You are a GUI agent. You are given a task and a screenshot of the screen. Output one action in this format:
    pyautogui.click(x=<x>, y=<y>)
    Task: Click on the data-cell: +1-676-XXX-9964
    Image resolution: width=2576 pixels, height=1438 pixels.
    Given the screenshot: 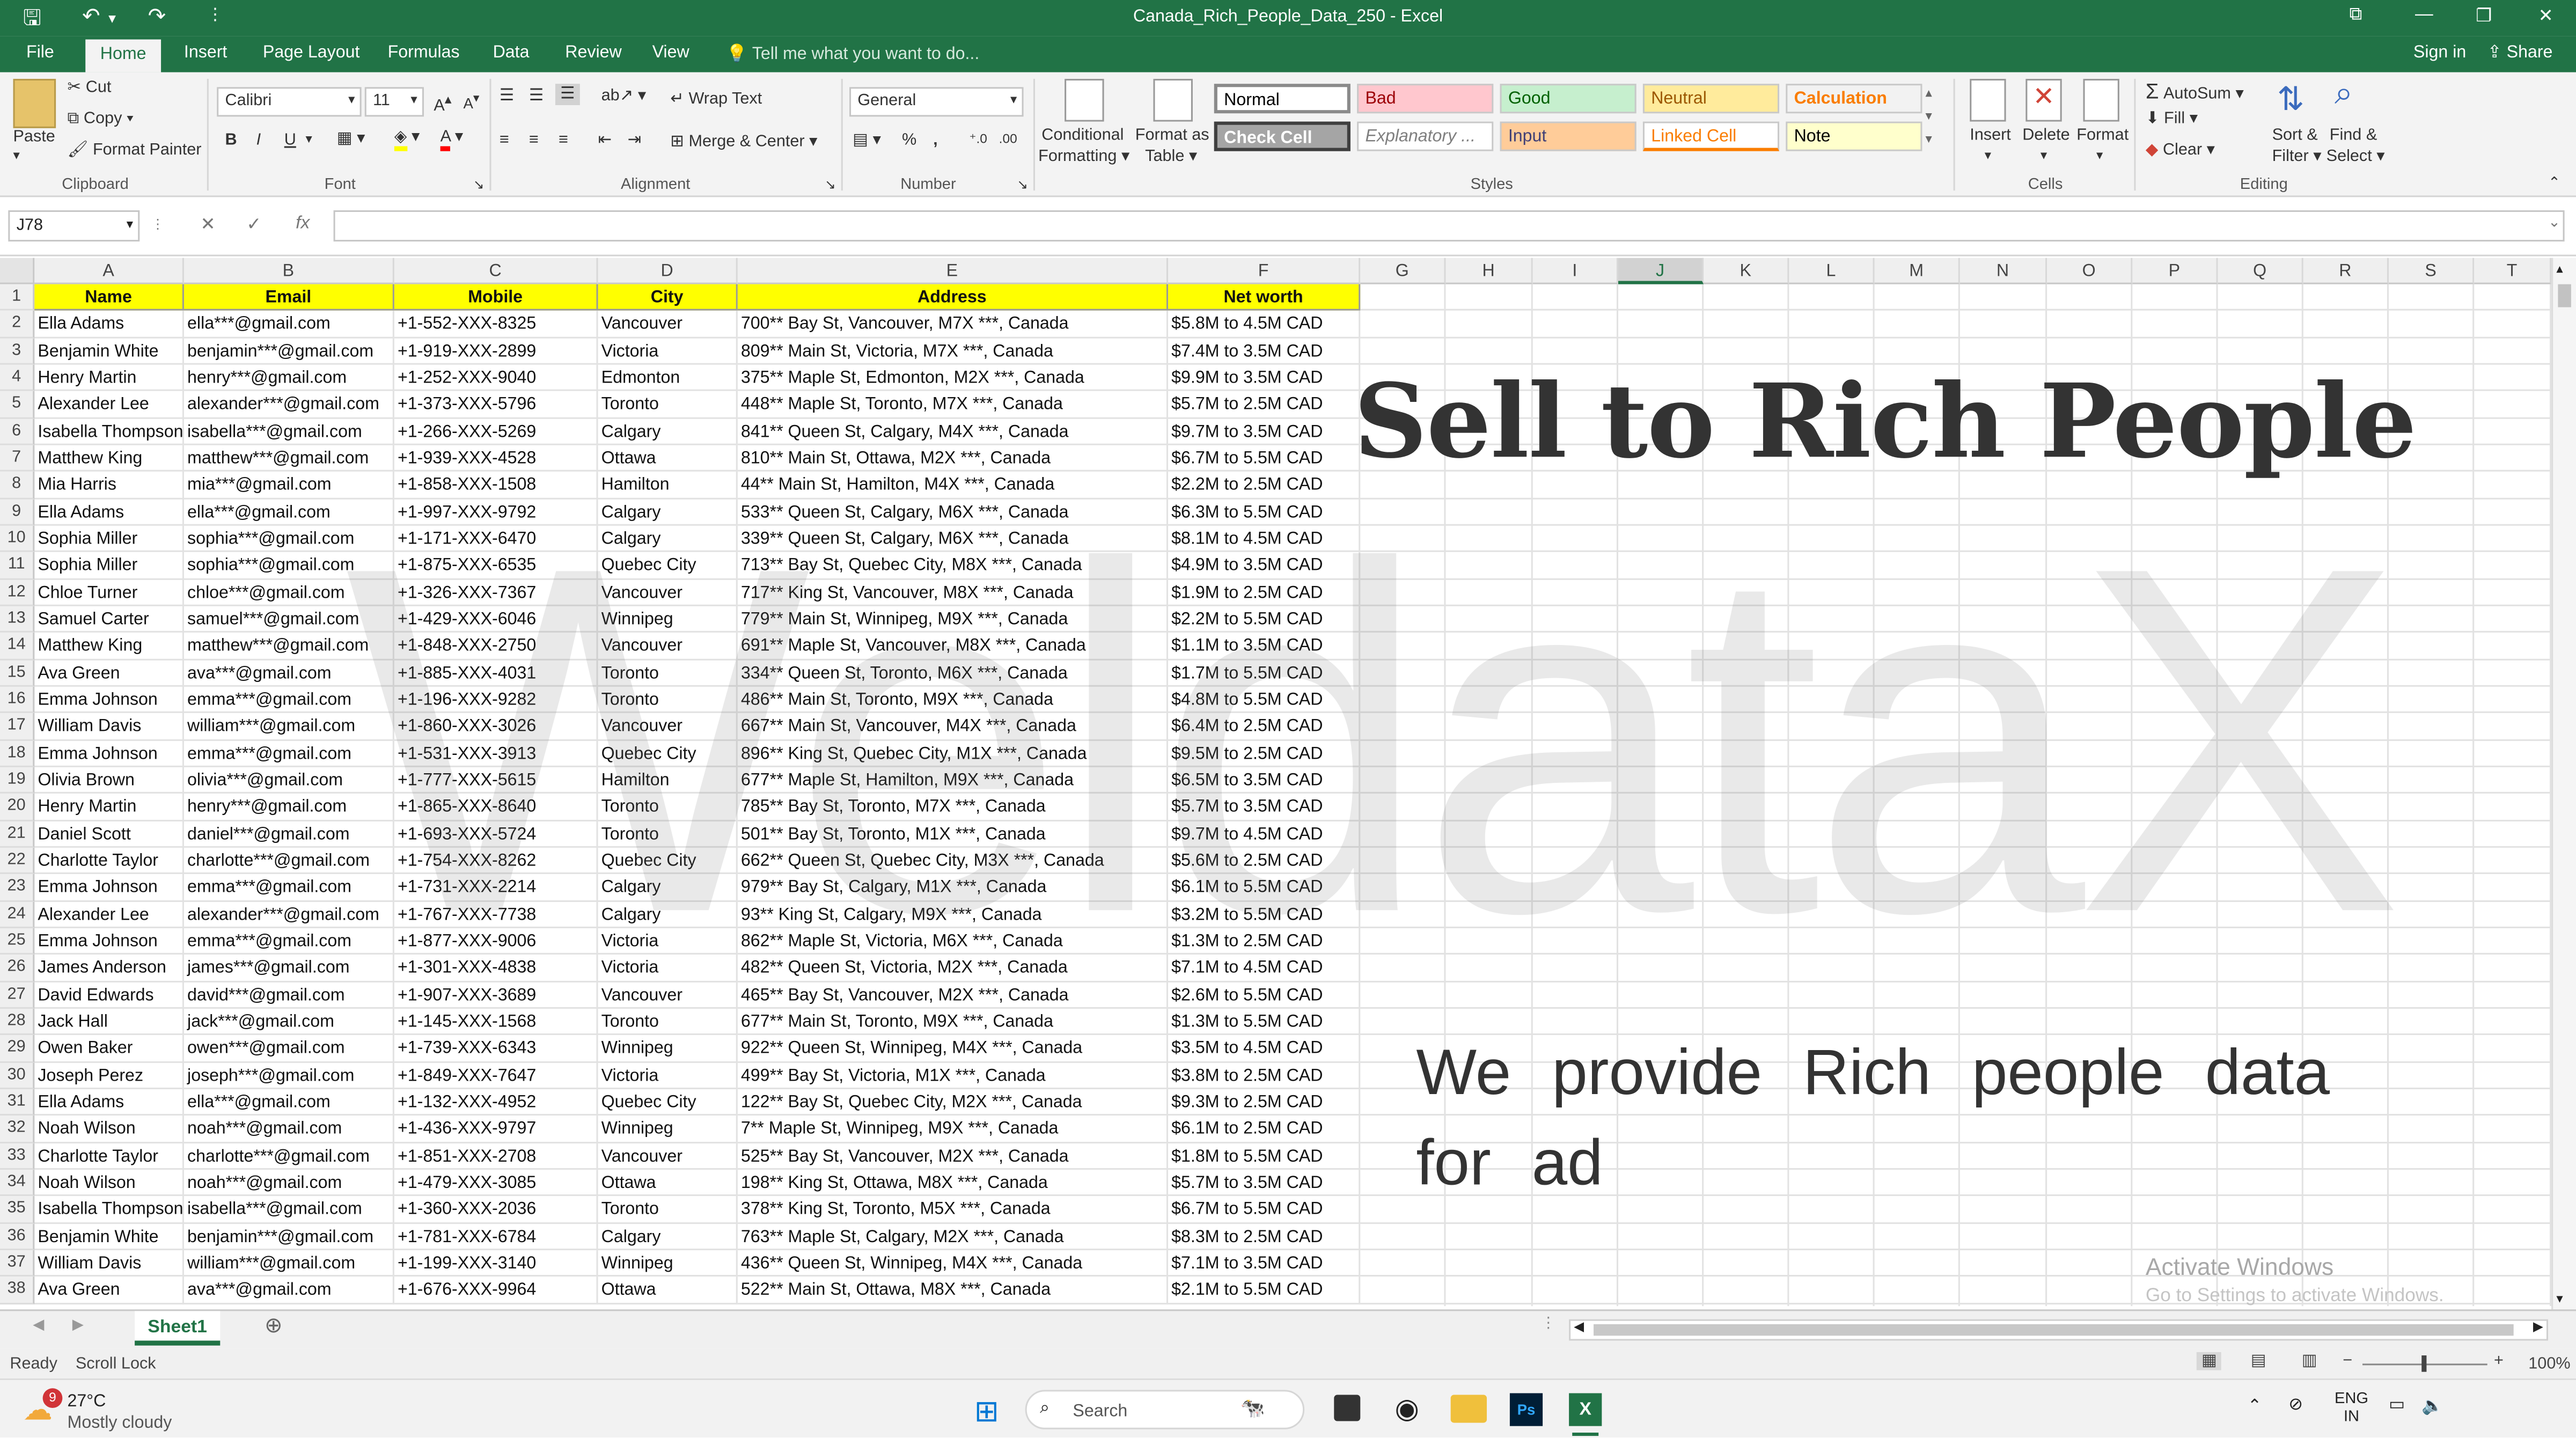 What is the action you would take?
    pyautogui.click(x=496, y=1290)
    